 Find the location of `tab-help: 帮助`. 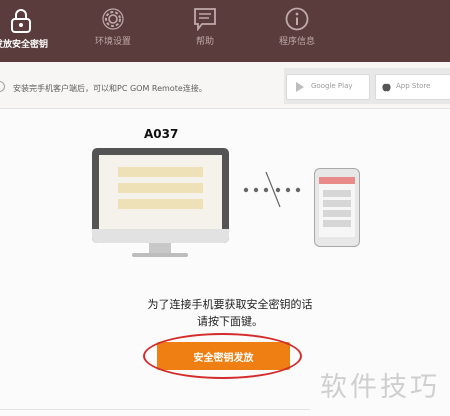

tab-help: 帮助 is located at coordinates (205, 31).